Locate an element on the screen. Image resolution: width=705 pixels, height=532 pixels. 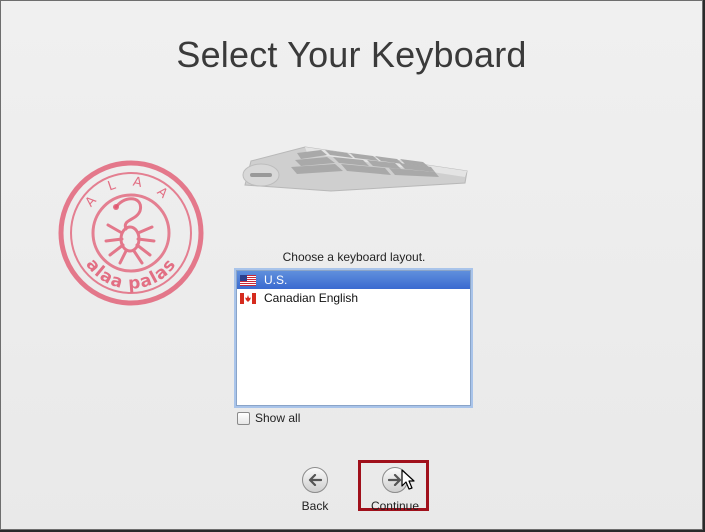
us-flag-icon is located at coordinates (248, 280).